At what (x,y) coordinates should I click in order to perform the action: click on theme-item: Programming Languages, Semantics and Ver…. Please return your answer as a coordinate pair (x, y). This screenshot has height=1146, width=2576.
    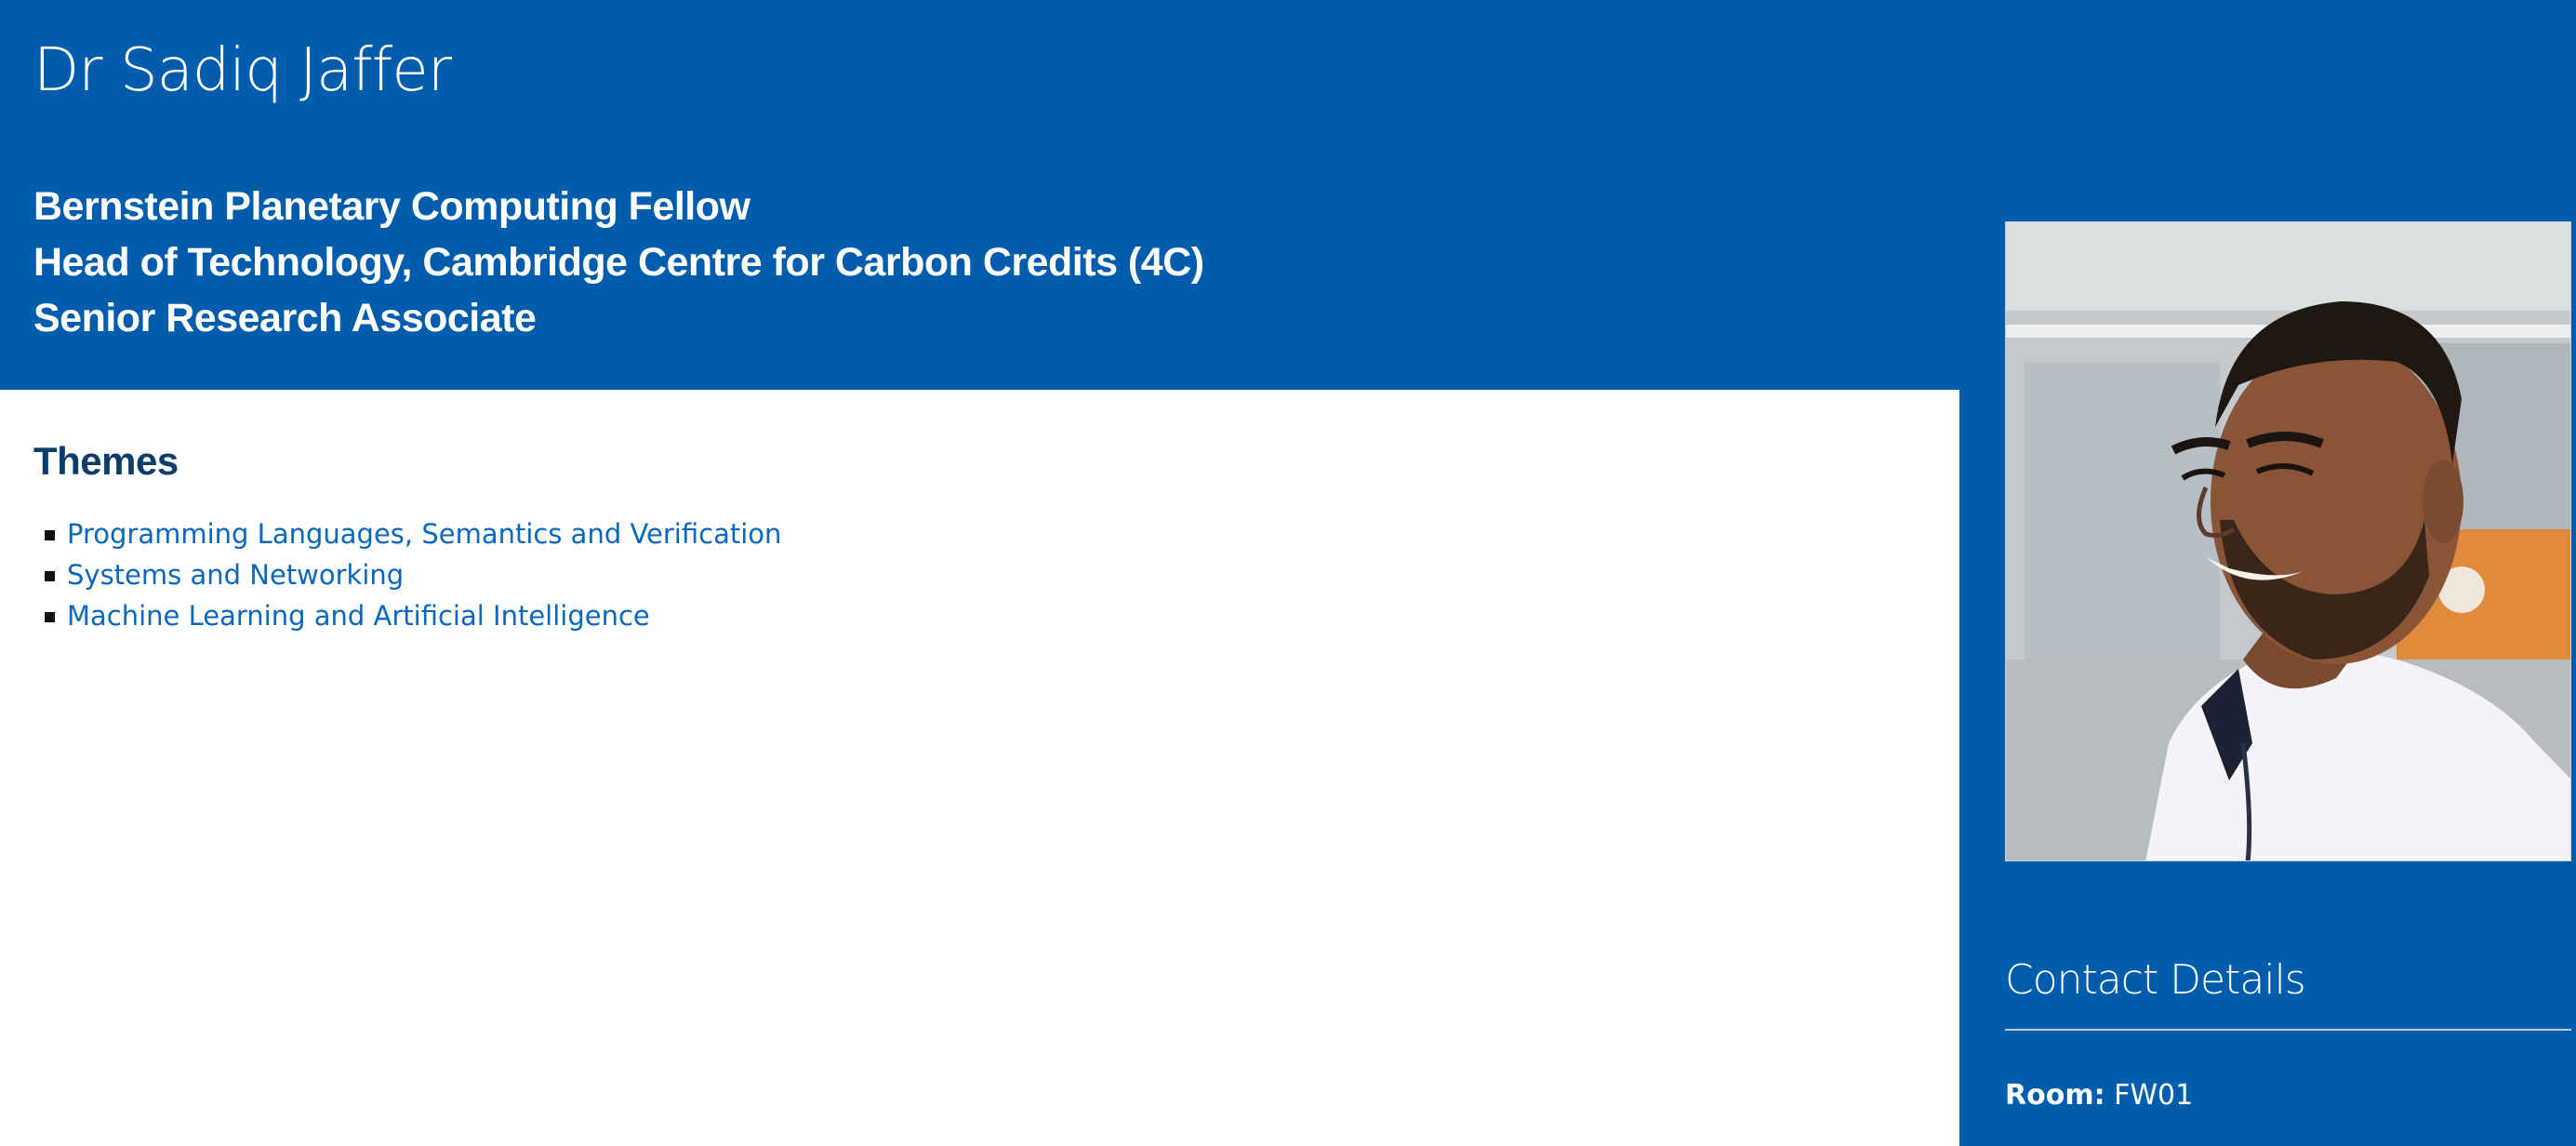
    Looking at the image, I should click on (407, 533).